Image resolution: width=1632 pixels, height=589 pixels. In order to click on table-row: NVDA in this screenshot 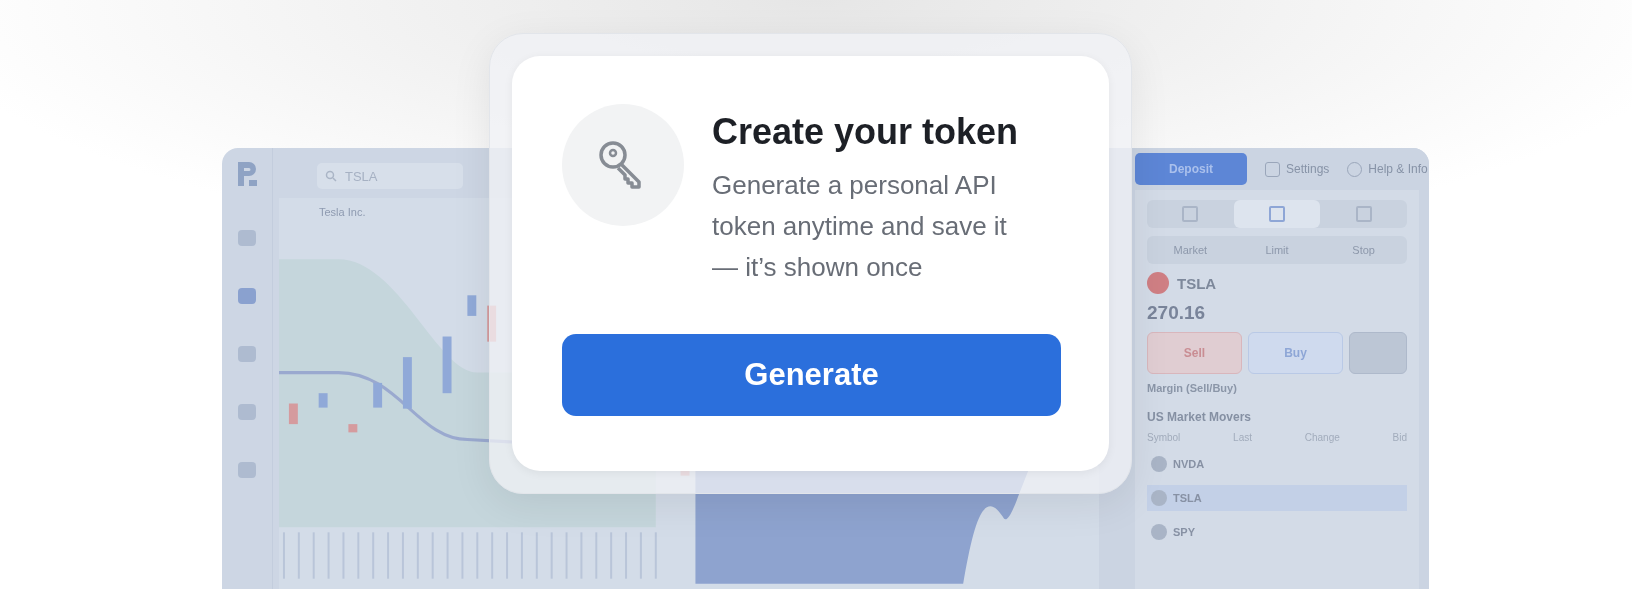, I will do `click(1277, 464)`.